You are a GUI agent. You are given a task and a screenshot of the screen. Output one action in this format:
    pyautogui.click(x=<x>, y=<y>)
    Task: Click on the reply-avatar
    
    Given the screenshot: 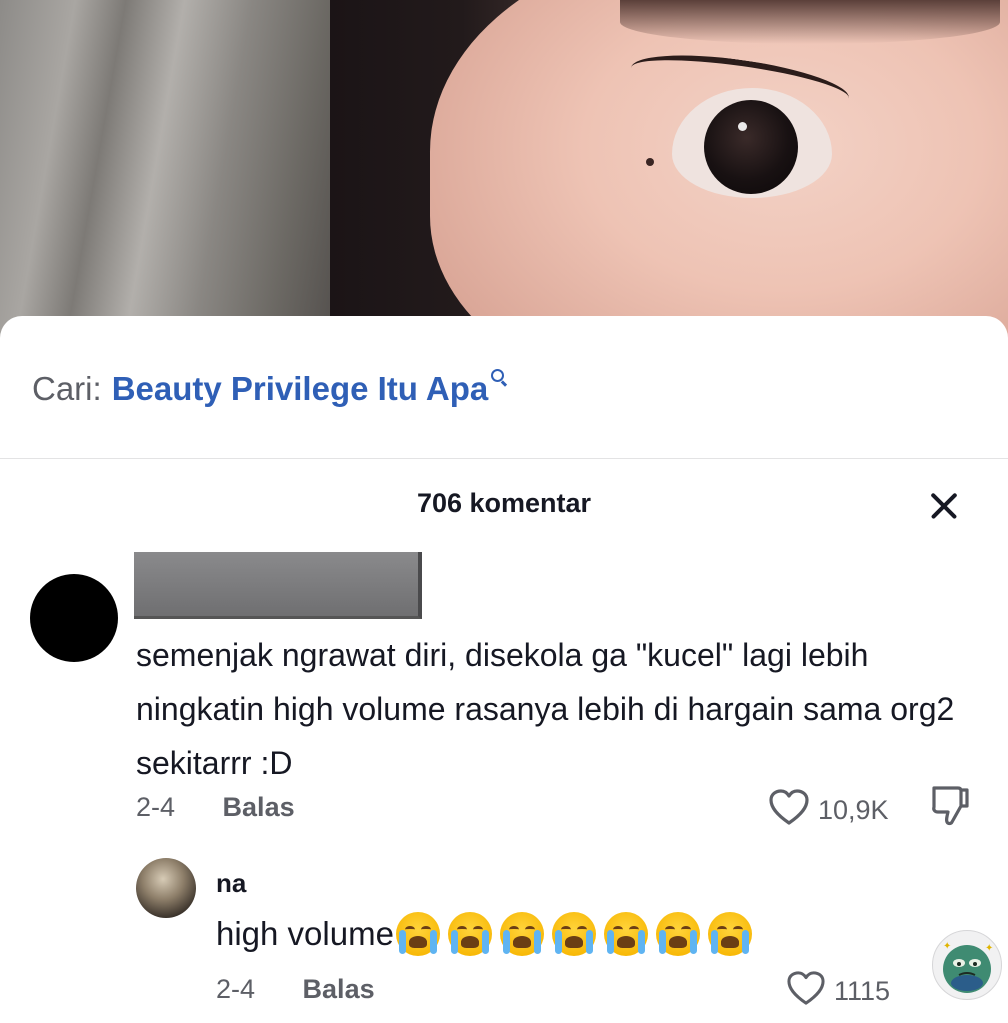 What is the action you would take?
    pyautogui.click(x=166, y=888)
    